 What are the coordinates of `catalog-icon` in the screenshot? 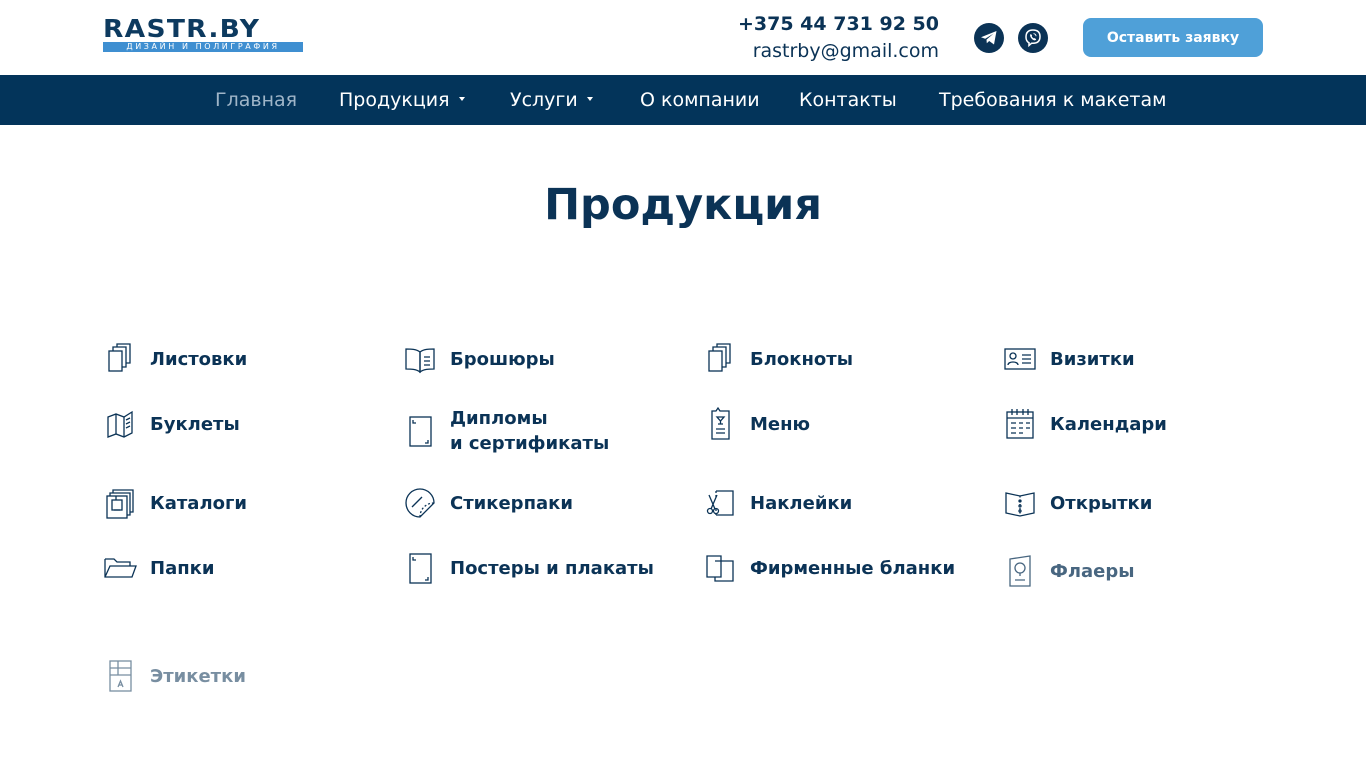 It's located at (120, 504).